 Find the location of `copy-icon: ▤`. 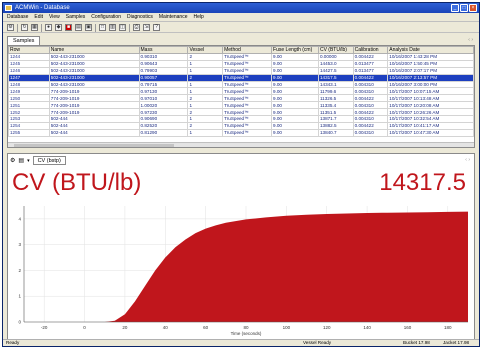

copy-icon: ▤ is located at coordinates (21, 160).